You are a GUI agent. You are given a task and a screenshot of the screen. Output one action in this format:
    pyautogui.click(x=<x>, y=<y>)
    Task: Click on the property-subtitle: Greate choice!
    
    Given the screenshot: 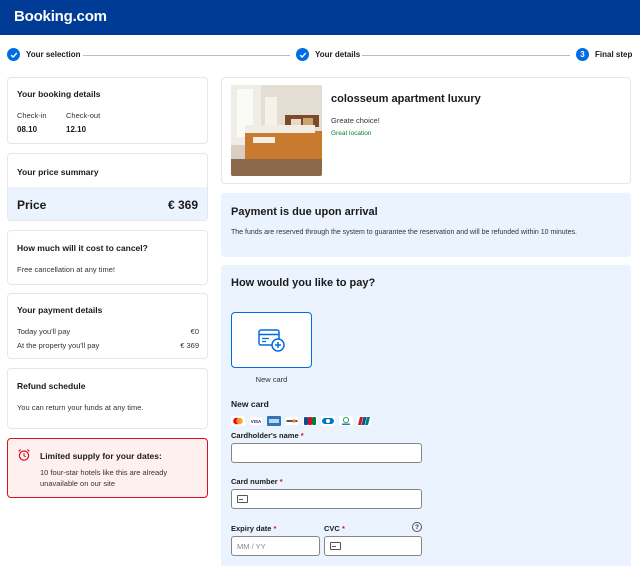 What is the action you would take?
    pyautogui.click(x=355, y=120)
    